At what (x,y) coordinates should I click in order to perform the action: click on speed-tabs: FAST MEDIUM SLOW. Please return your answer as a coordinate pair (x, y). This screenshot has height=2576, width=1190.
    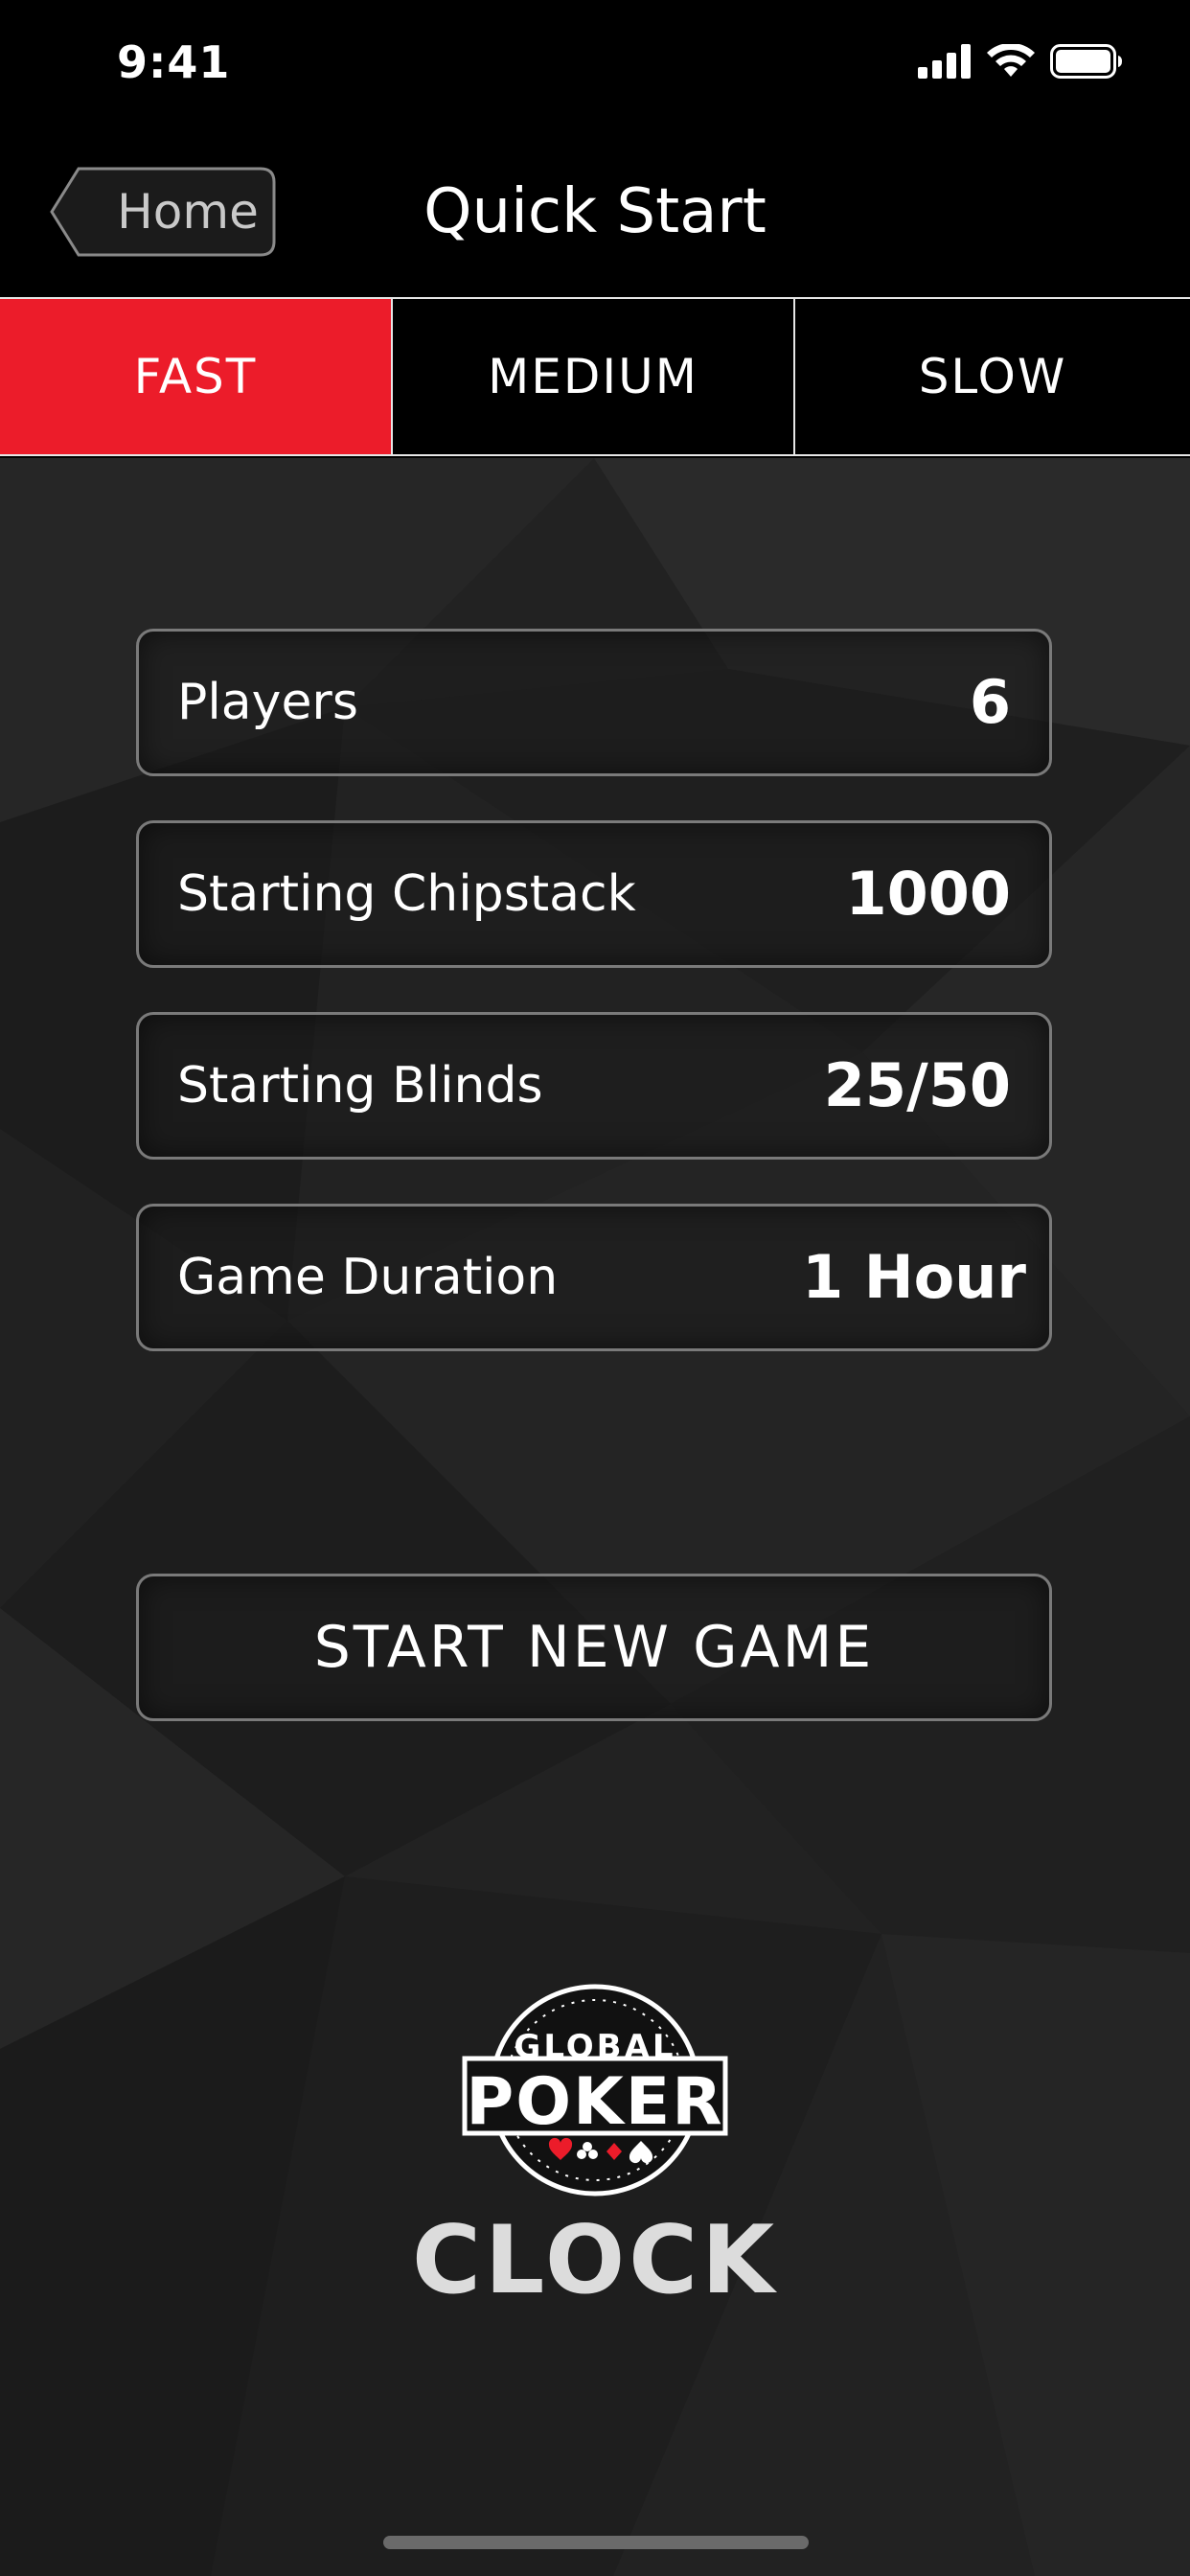
    Looking at the image, I should click on (595, 377).